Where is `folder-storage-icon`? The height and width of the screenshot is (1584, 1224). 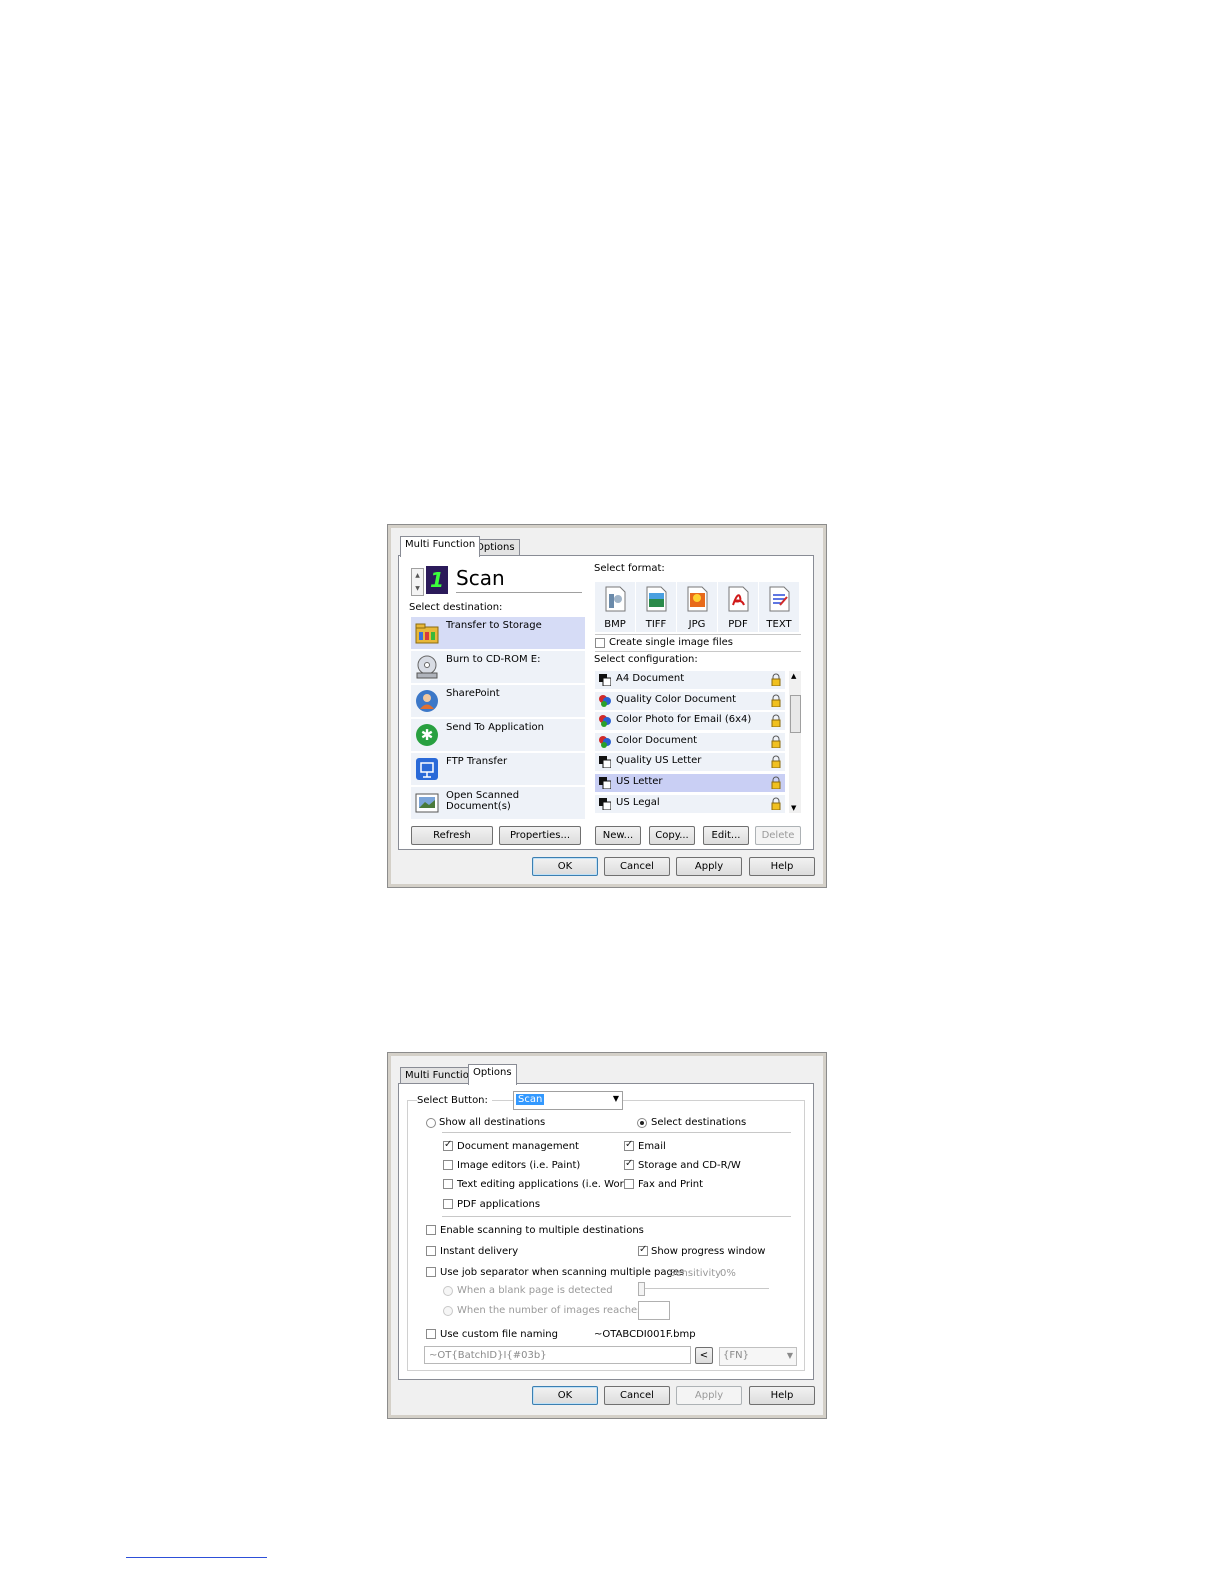 folder-storage-icon is located at coordinates (427, 633).